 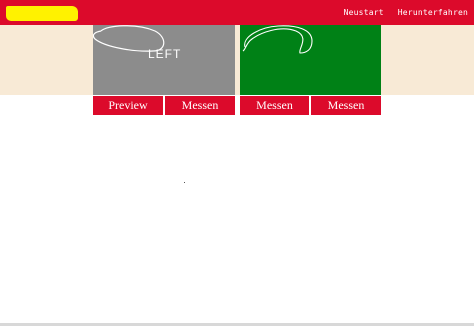 I want to click on left-camera-view: LEFT, so click(x=164, y=60).